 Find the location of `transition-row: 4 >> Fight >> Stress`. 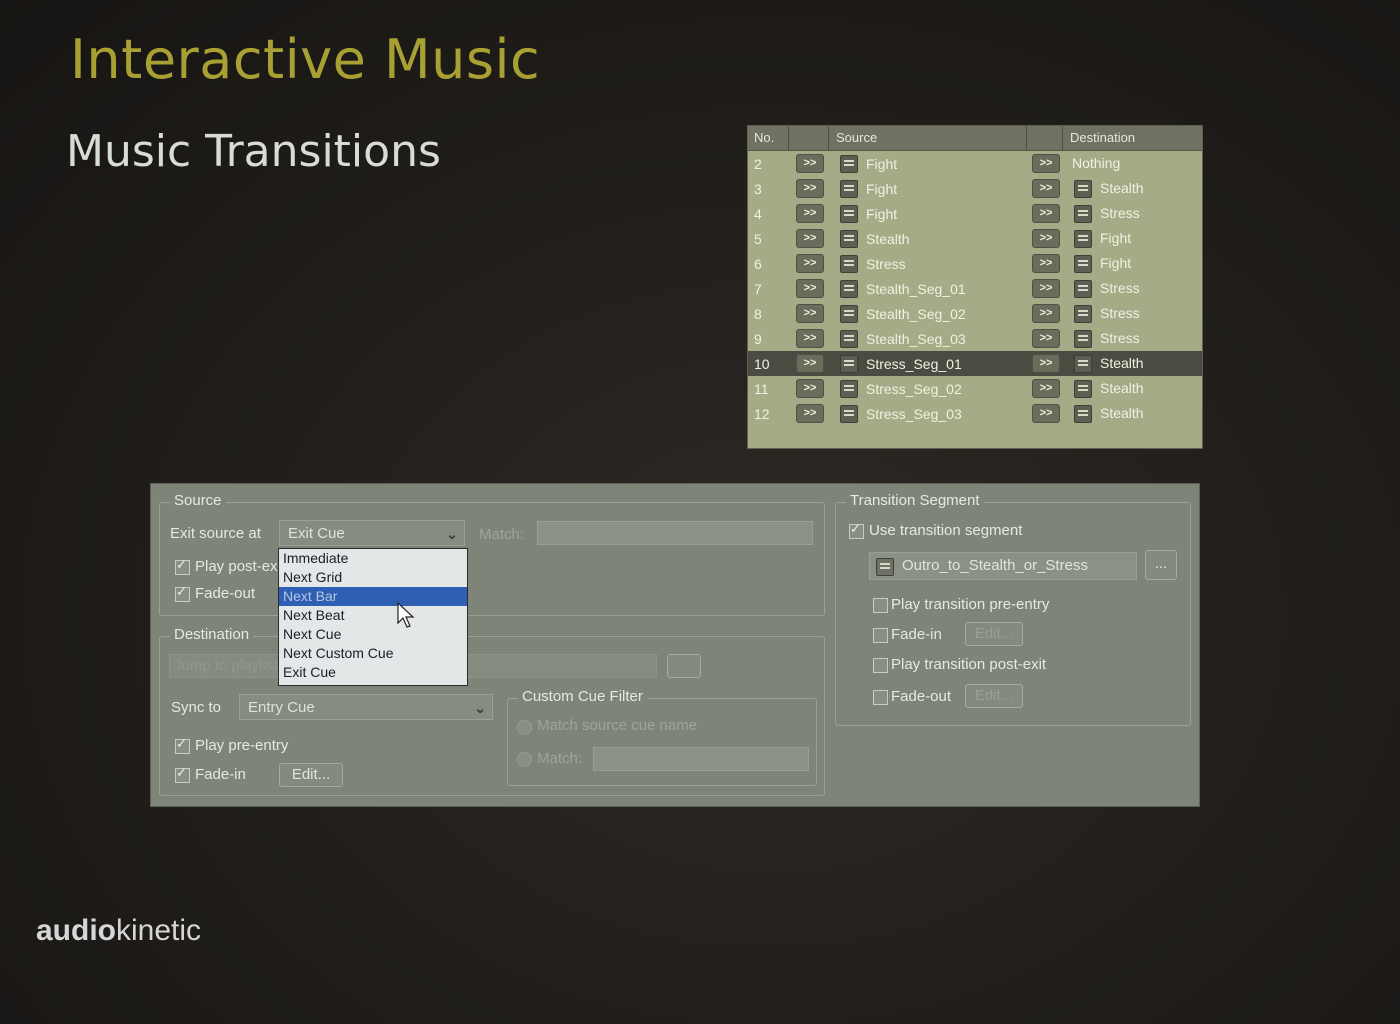

transition-row: 4 >> Fight >> Stress is located at coordinates (975, 213).